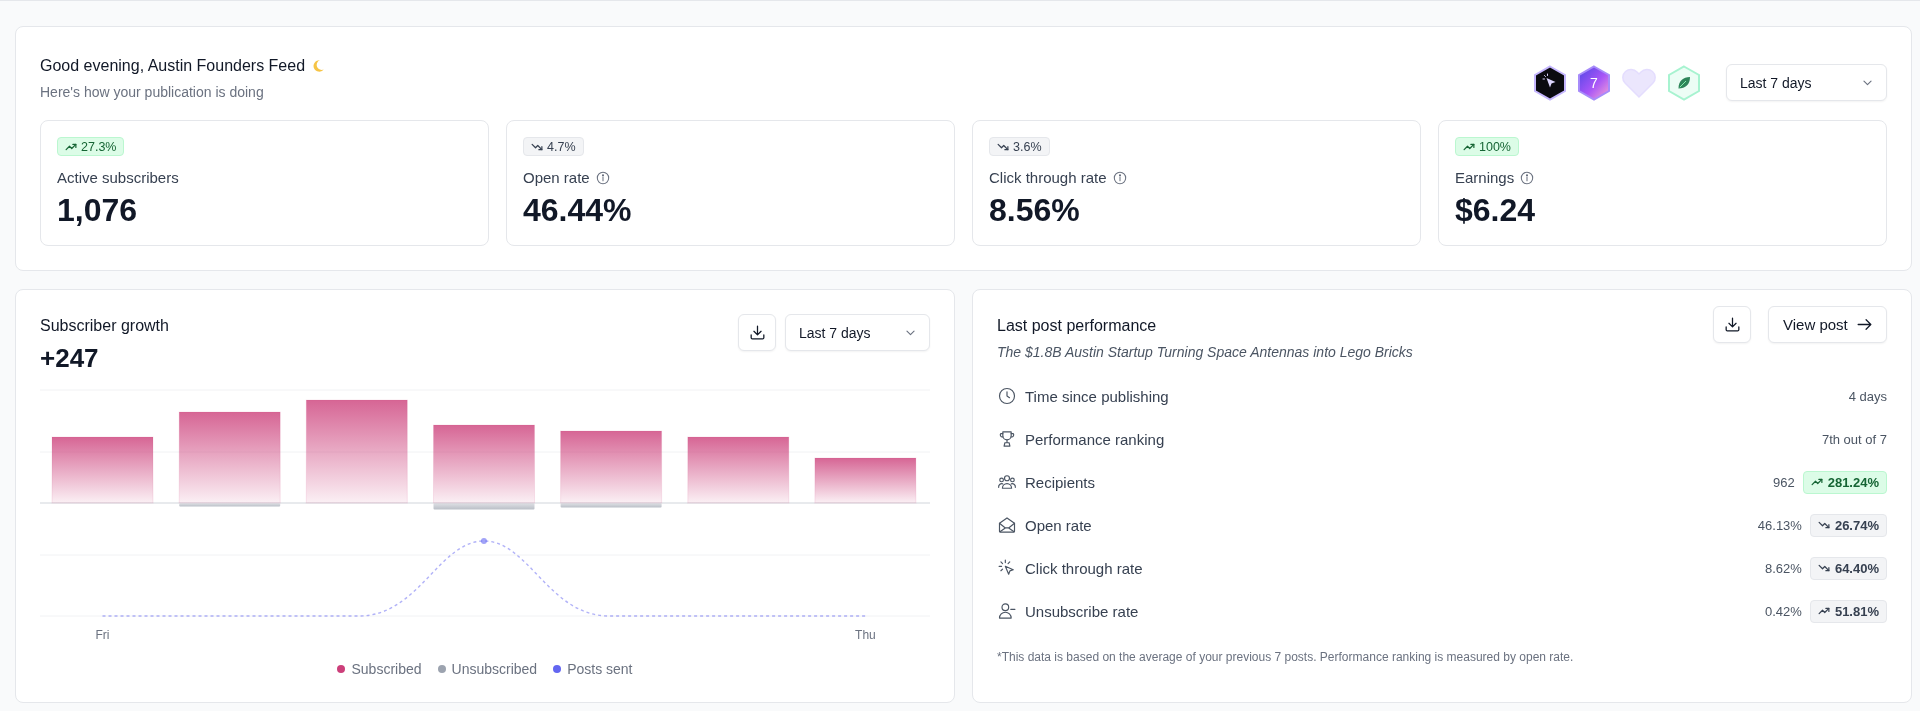 Image resolution: width=1920 pixels, height=711 pixels. Describe the element at coordinates (1779, 525) in the screenshot. I see `metric-value: 46.13%` at that location.